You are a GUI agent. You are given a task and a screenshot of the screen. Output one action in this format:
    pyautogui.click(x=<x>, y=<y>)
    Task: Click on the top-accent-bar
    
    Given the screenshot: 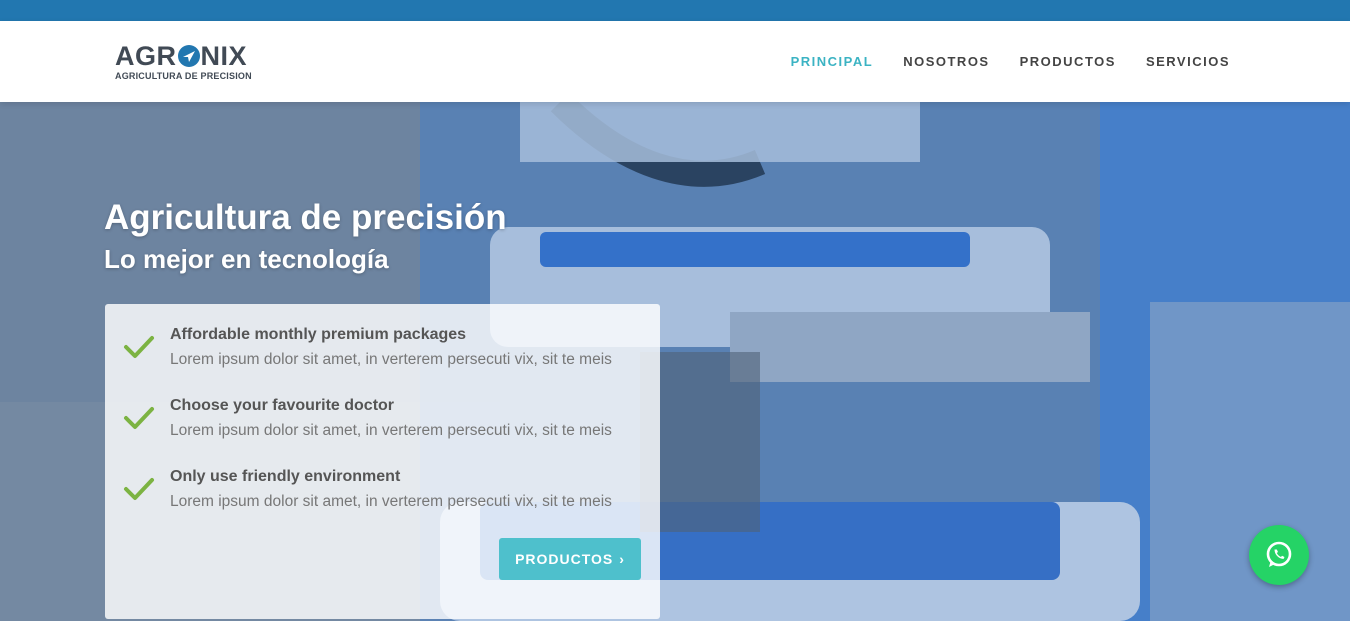 What is the action you would take?
    pyautogui.click(x=675, y=10)
    